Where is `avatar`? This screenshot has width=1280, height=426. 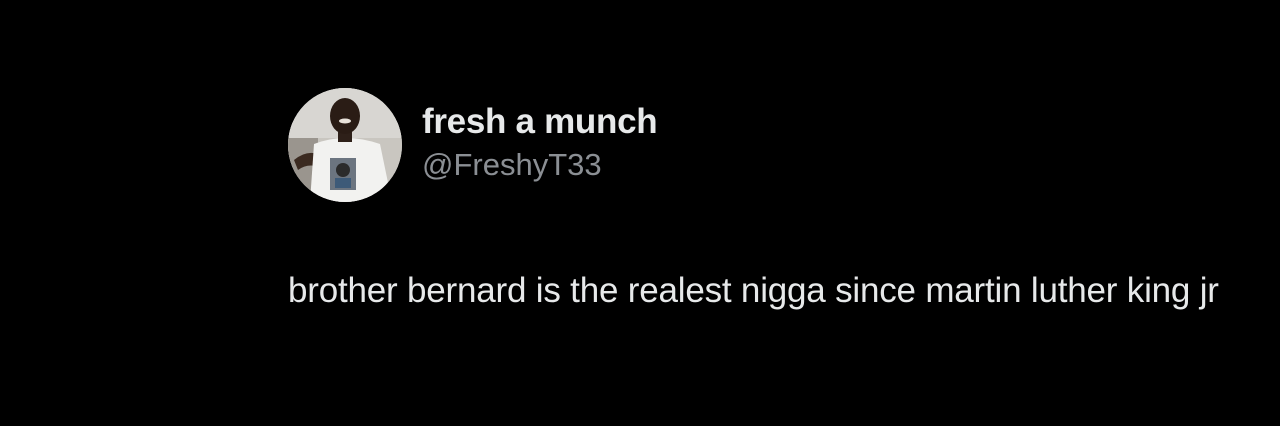
avatar is located at coordinates (345, 145).